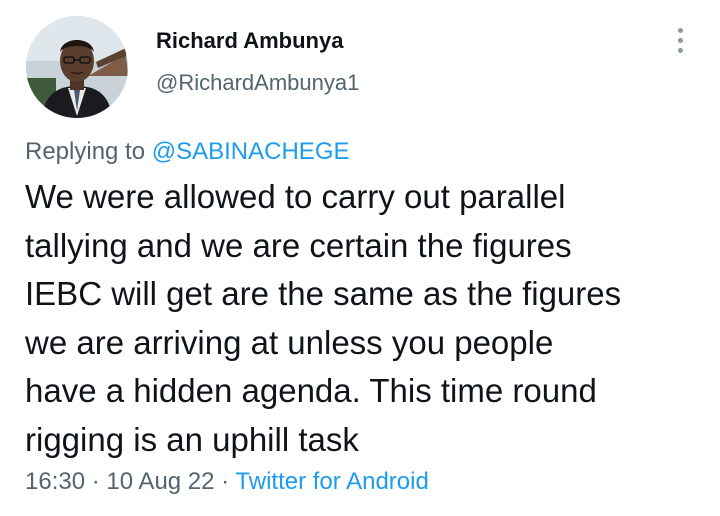 This screenshot has width=720, height=516. Describe the element at coordinates (192, 439) in the screenshot. I see `tweet-text-line: rigging is an uphill task` at that location.